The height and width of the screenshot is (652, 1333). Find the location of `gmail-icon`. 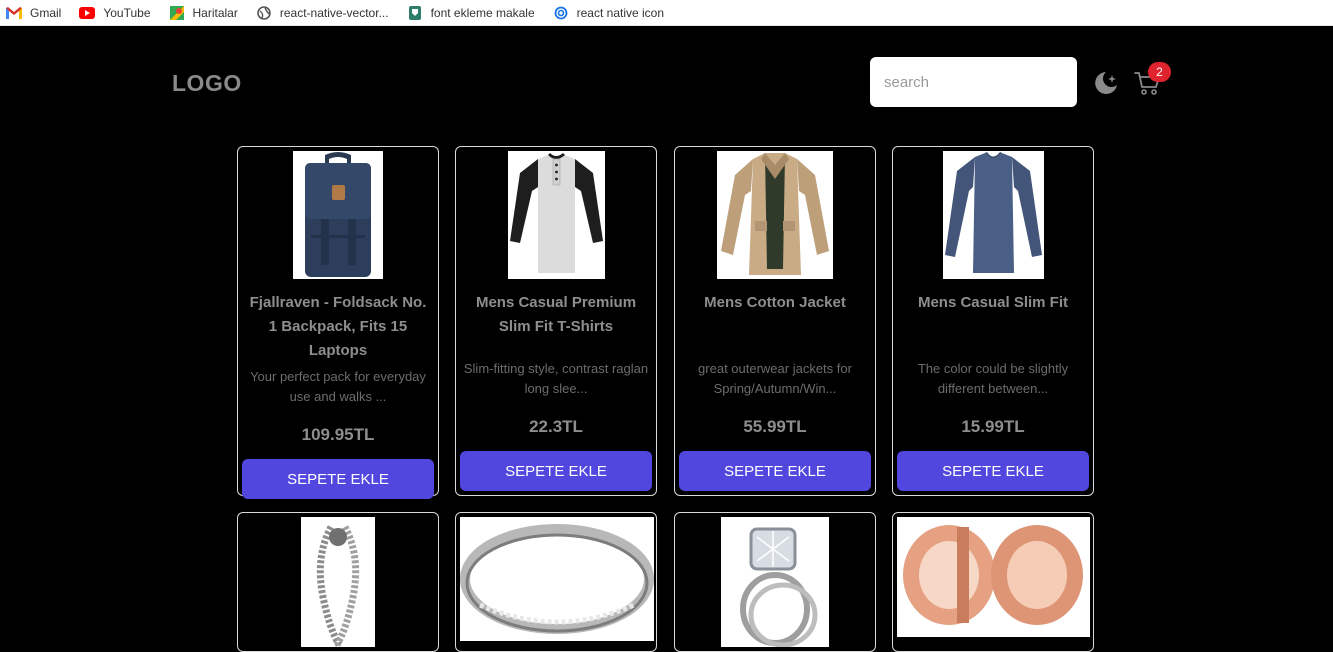

gmail-icon is located at coordinates (14, 13).